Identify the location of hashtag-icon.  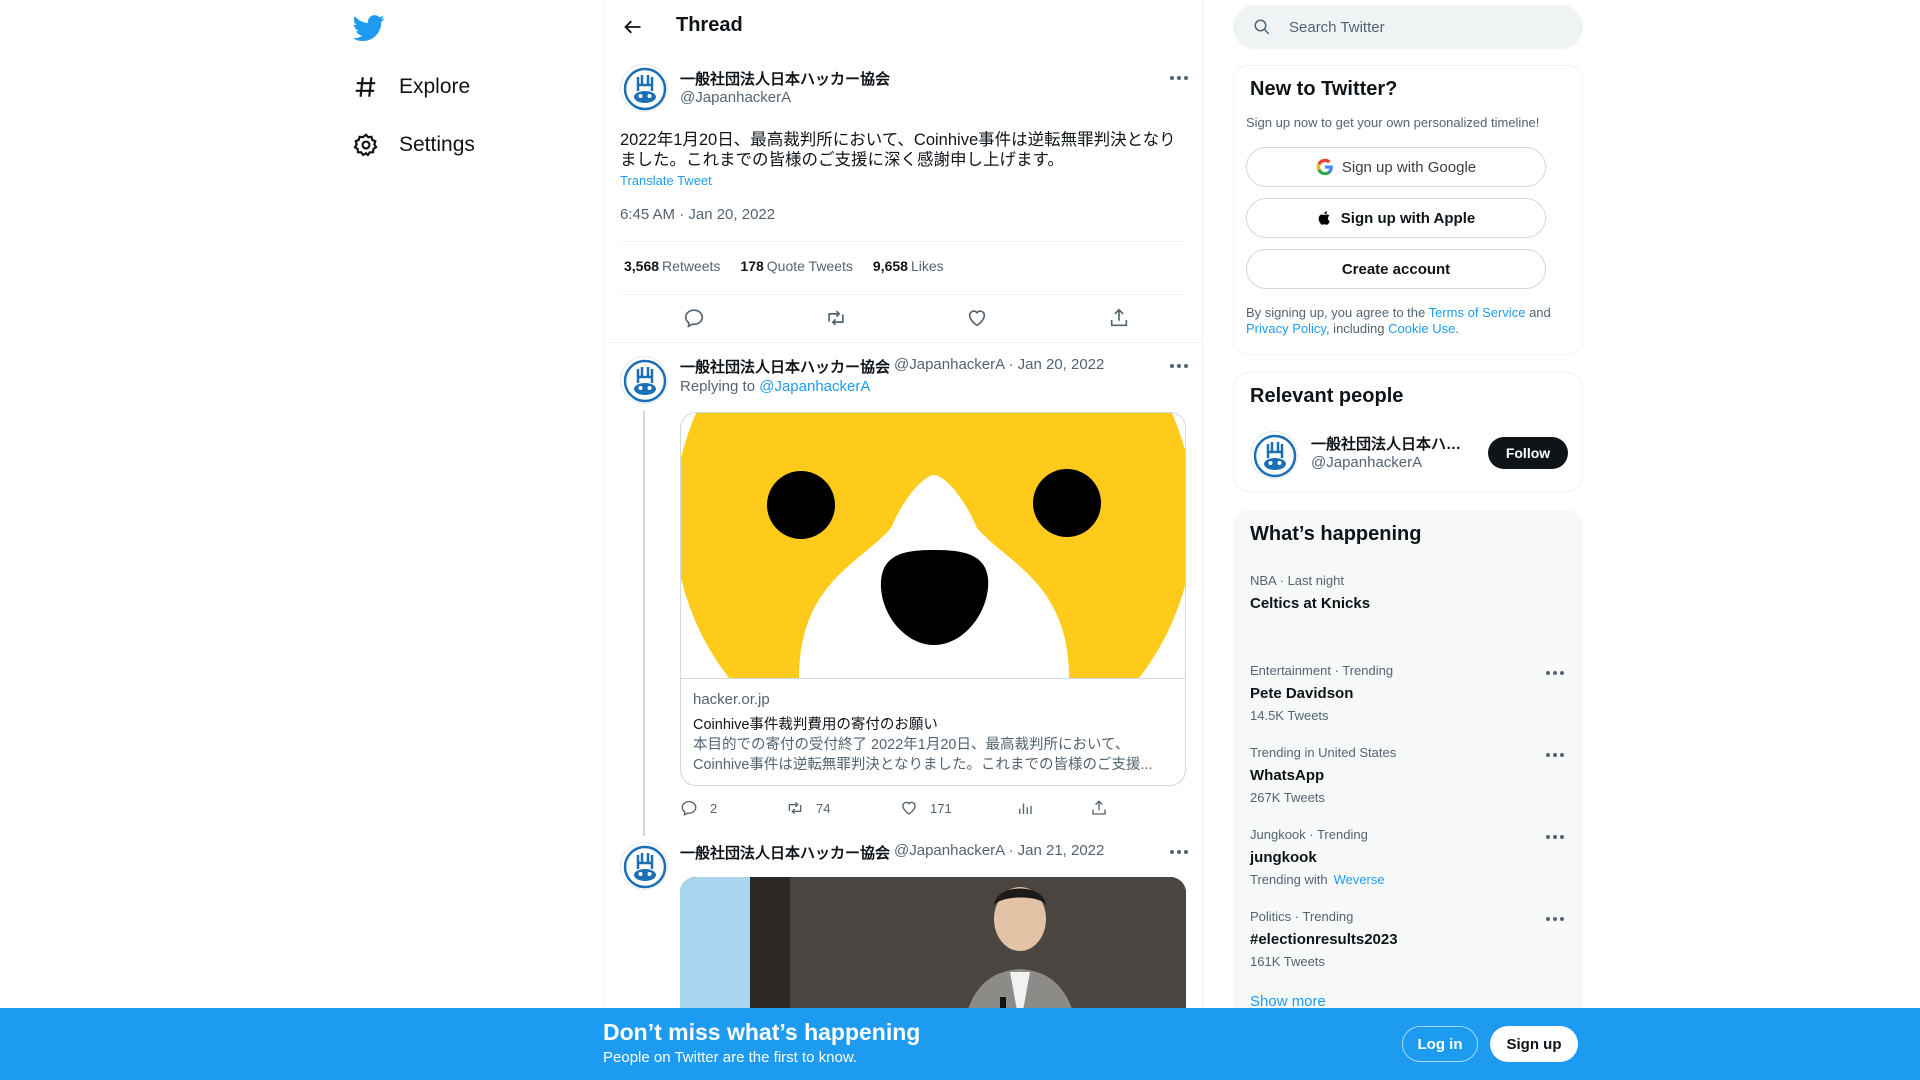
(365, 87).